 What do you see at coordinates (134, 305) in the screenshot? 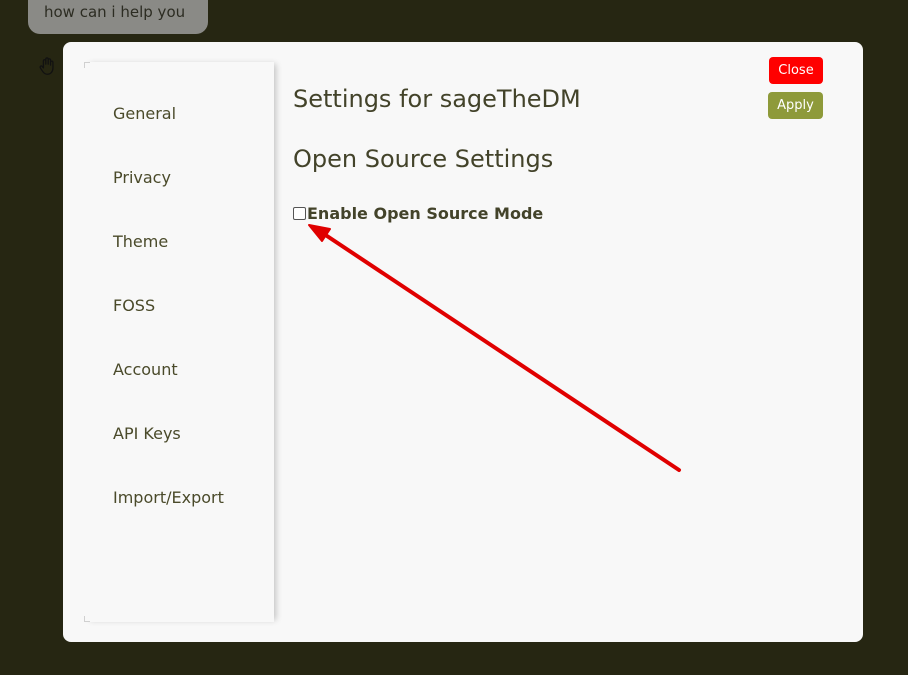
I see `sidebar-item-foss: FOSS` at bounding box center [134, 305].